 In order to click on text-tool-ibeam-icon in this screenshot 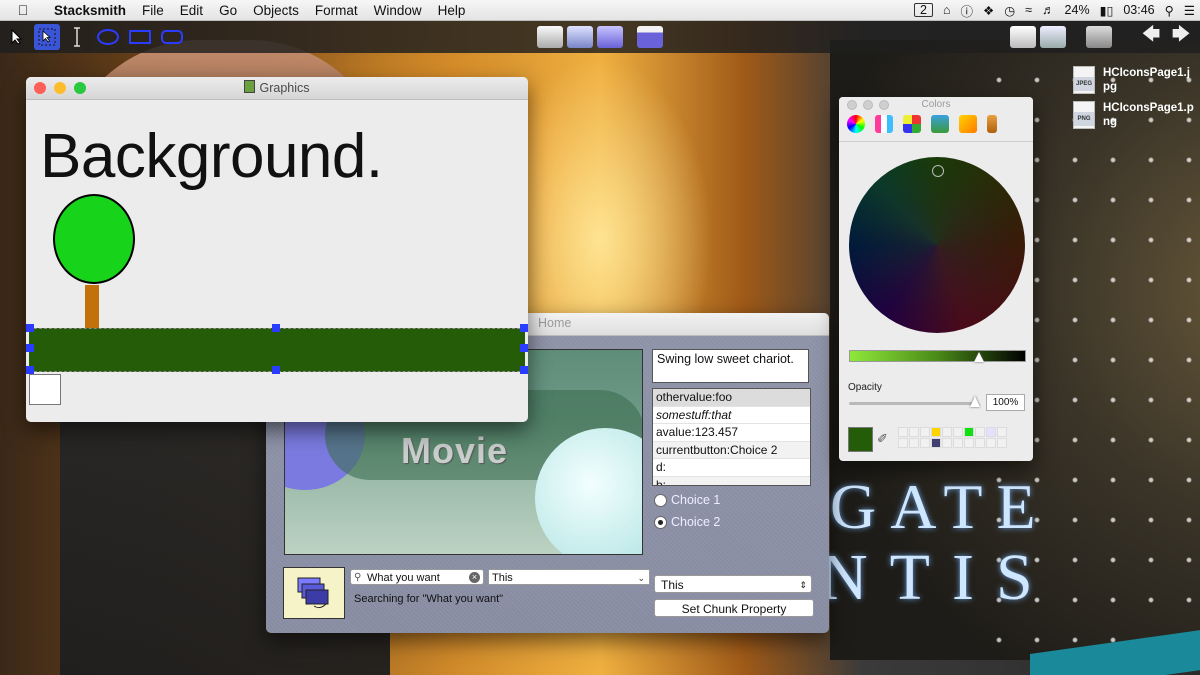, I will do `click(77, 37)`.